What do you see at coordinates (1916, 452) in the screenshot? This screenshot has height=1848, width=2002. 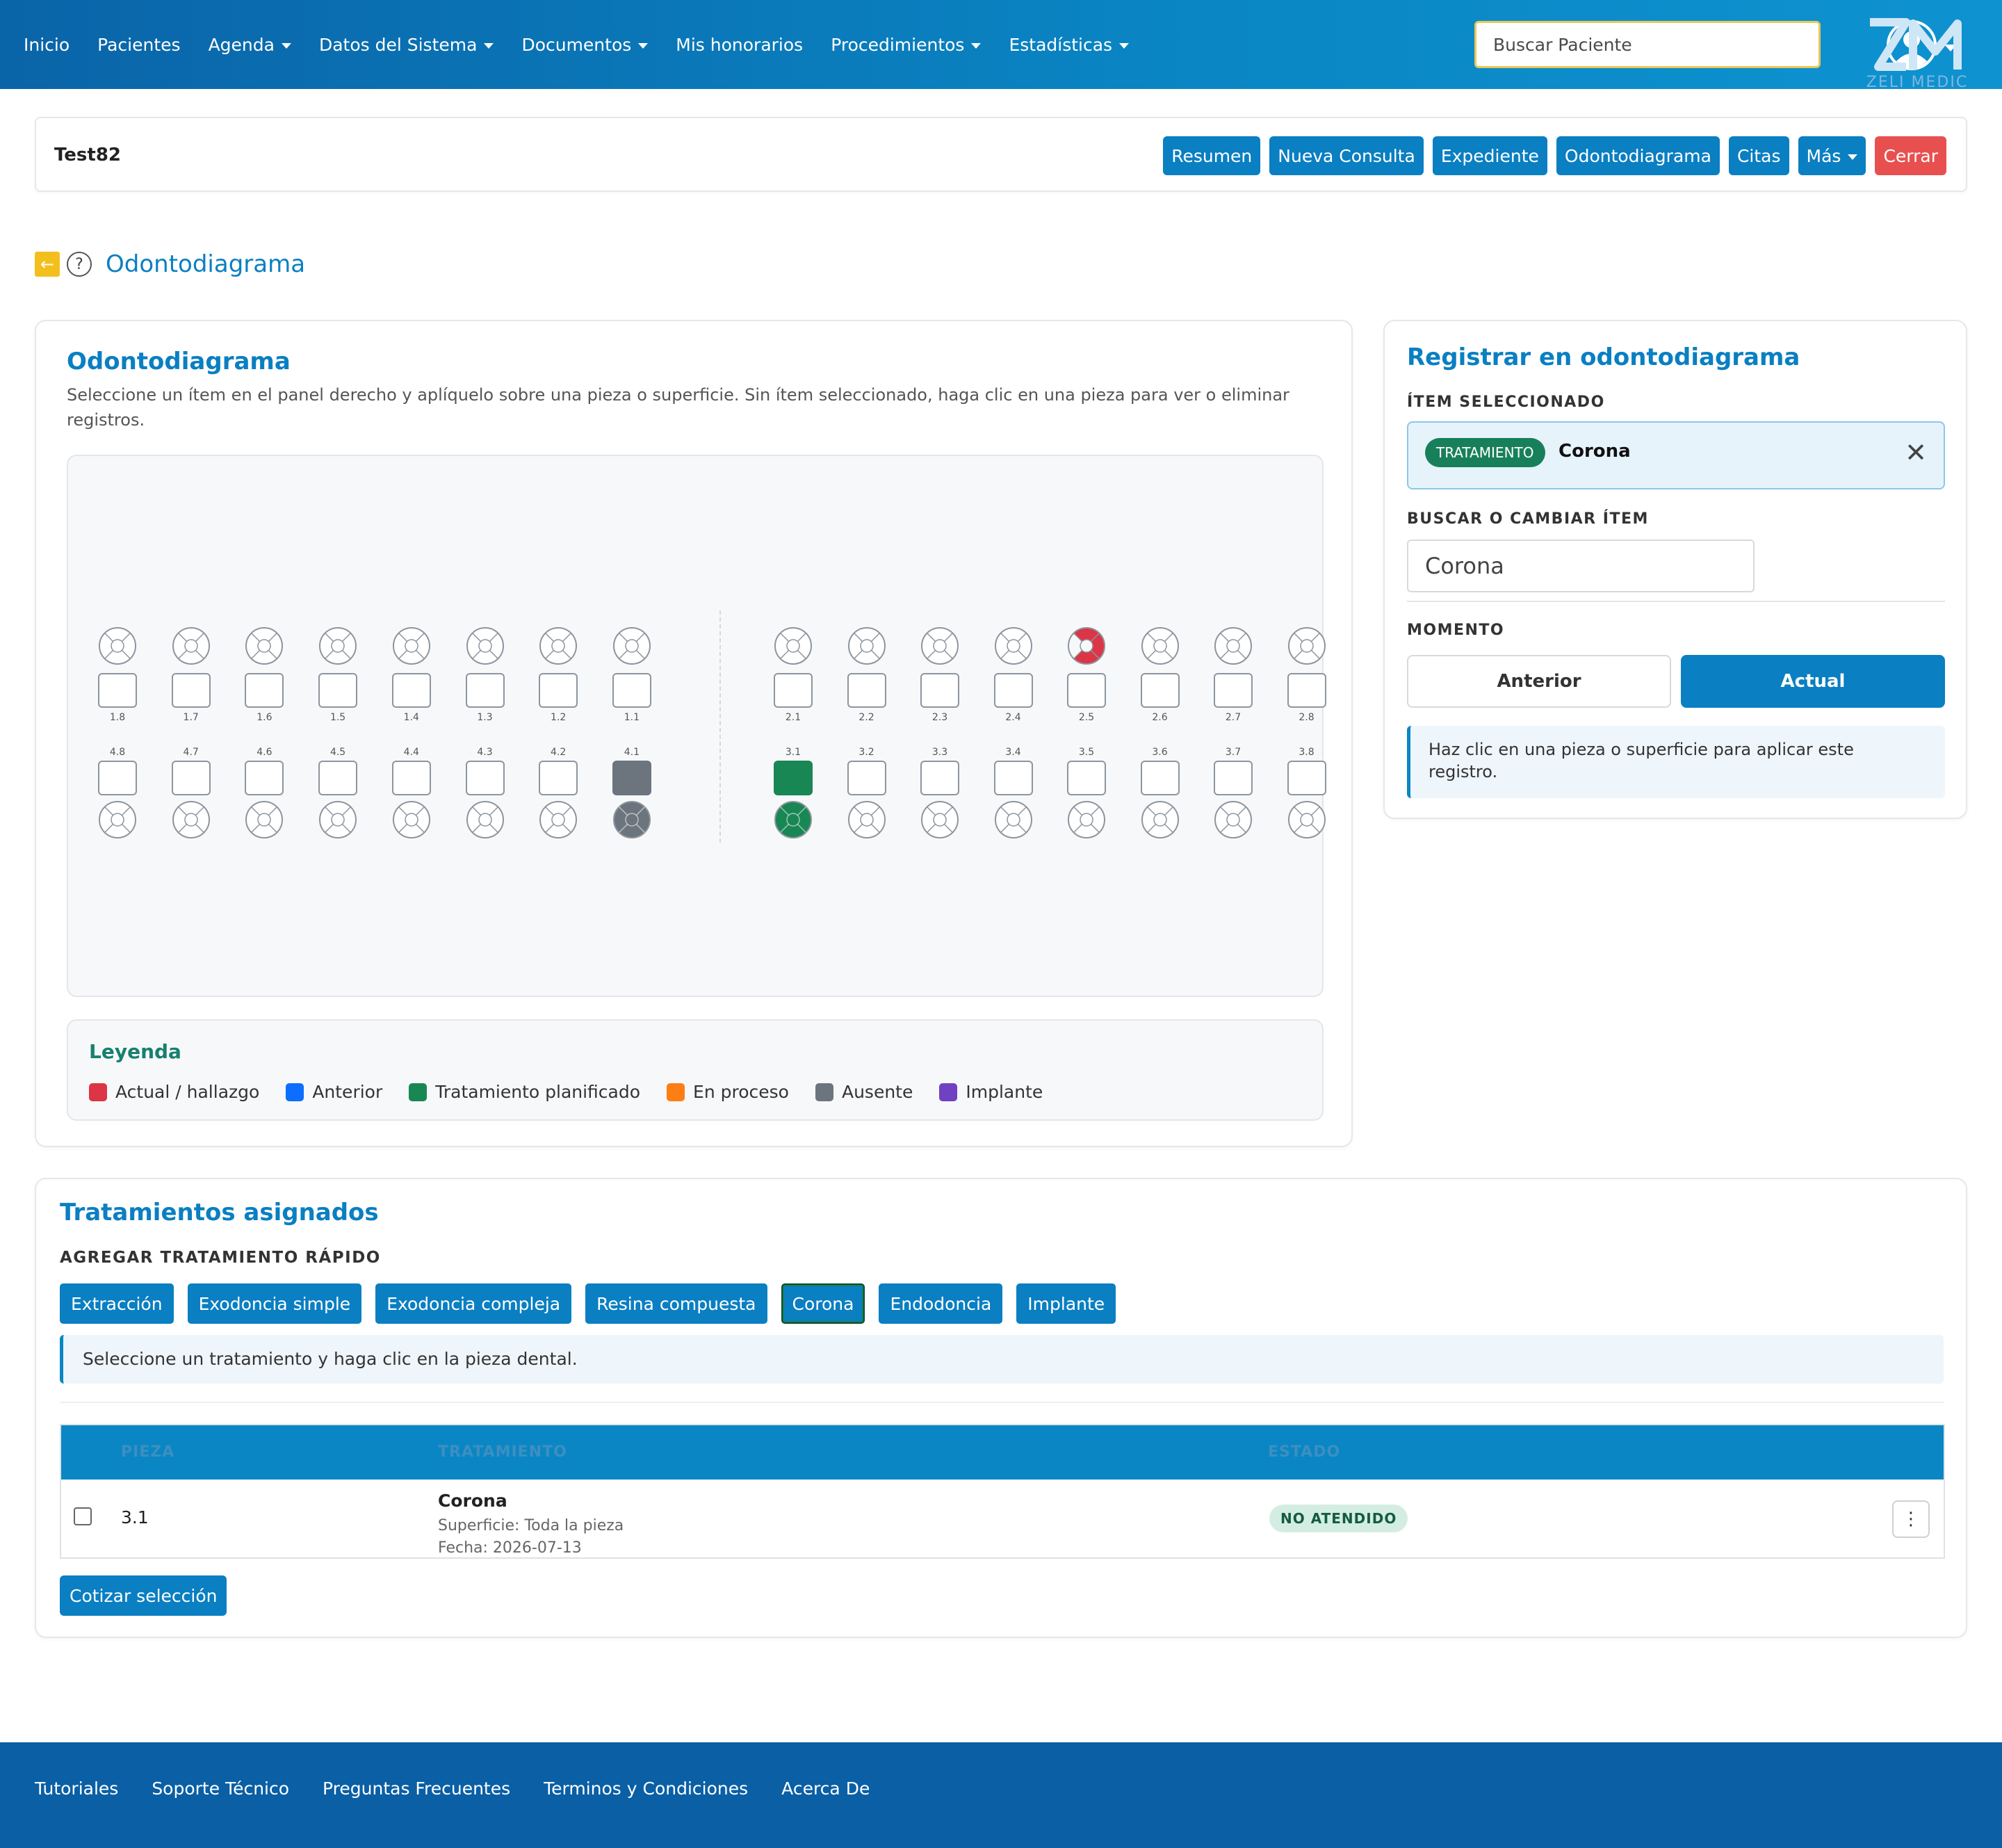 I see `clear-selection-icon: ✕` at bounding box center [1916, 452].